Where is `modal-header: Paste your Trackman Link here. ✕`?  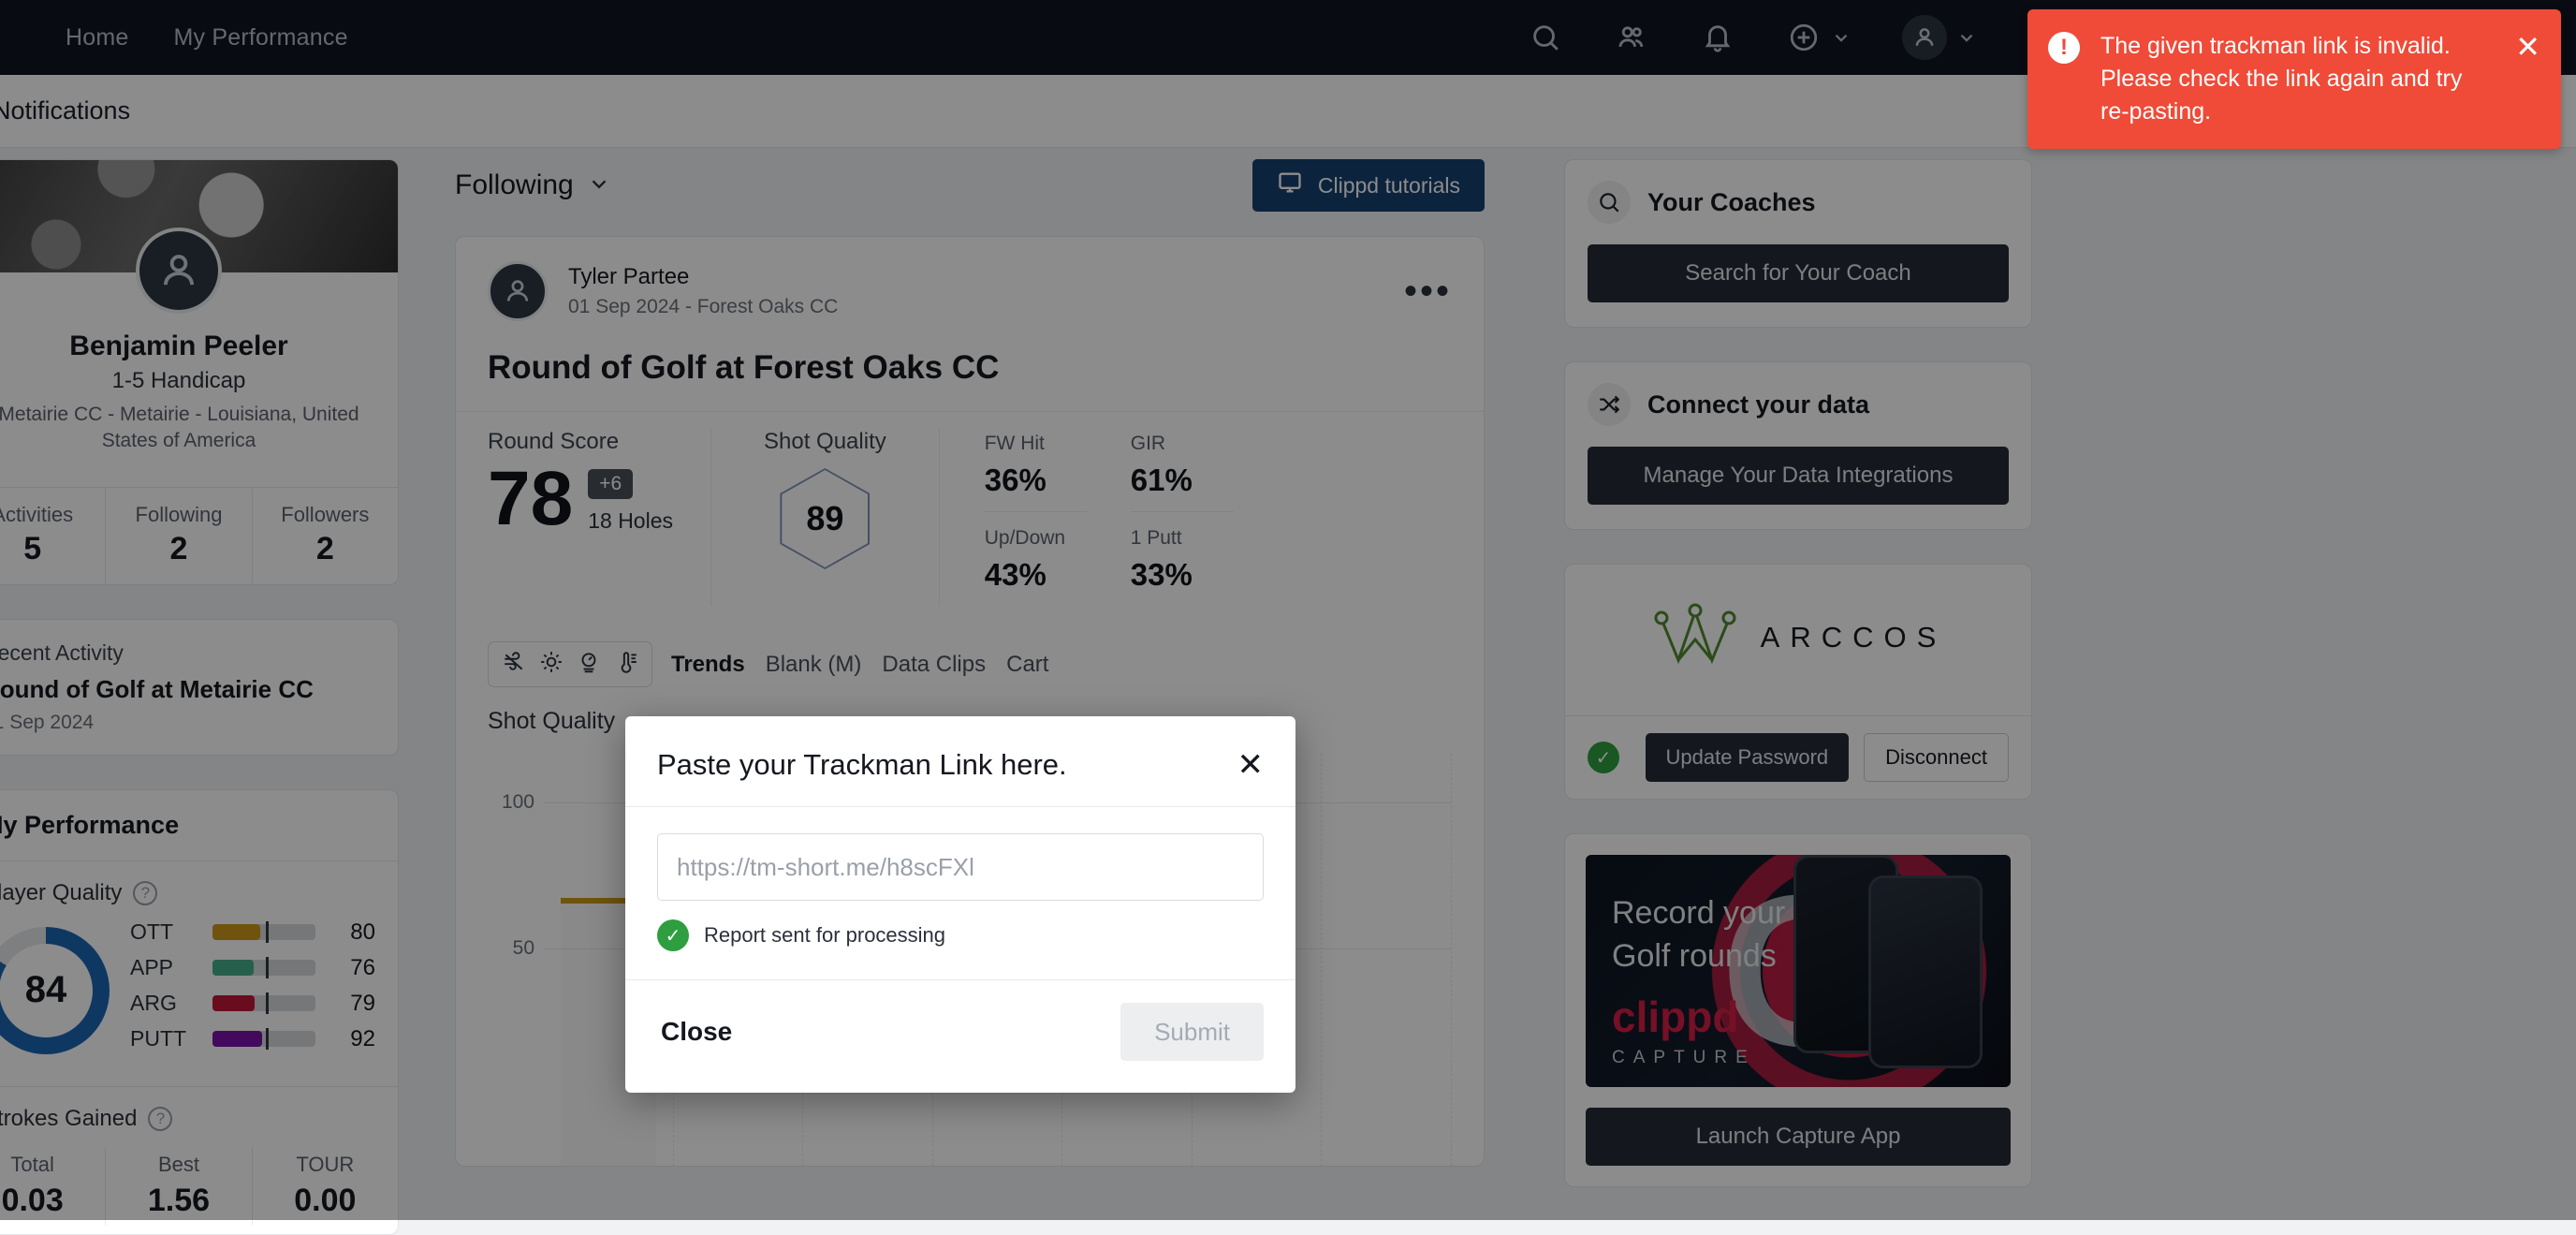
modal-header: Paste your Trackman Link here. ✕ is located at coordinates (960, 762).